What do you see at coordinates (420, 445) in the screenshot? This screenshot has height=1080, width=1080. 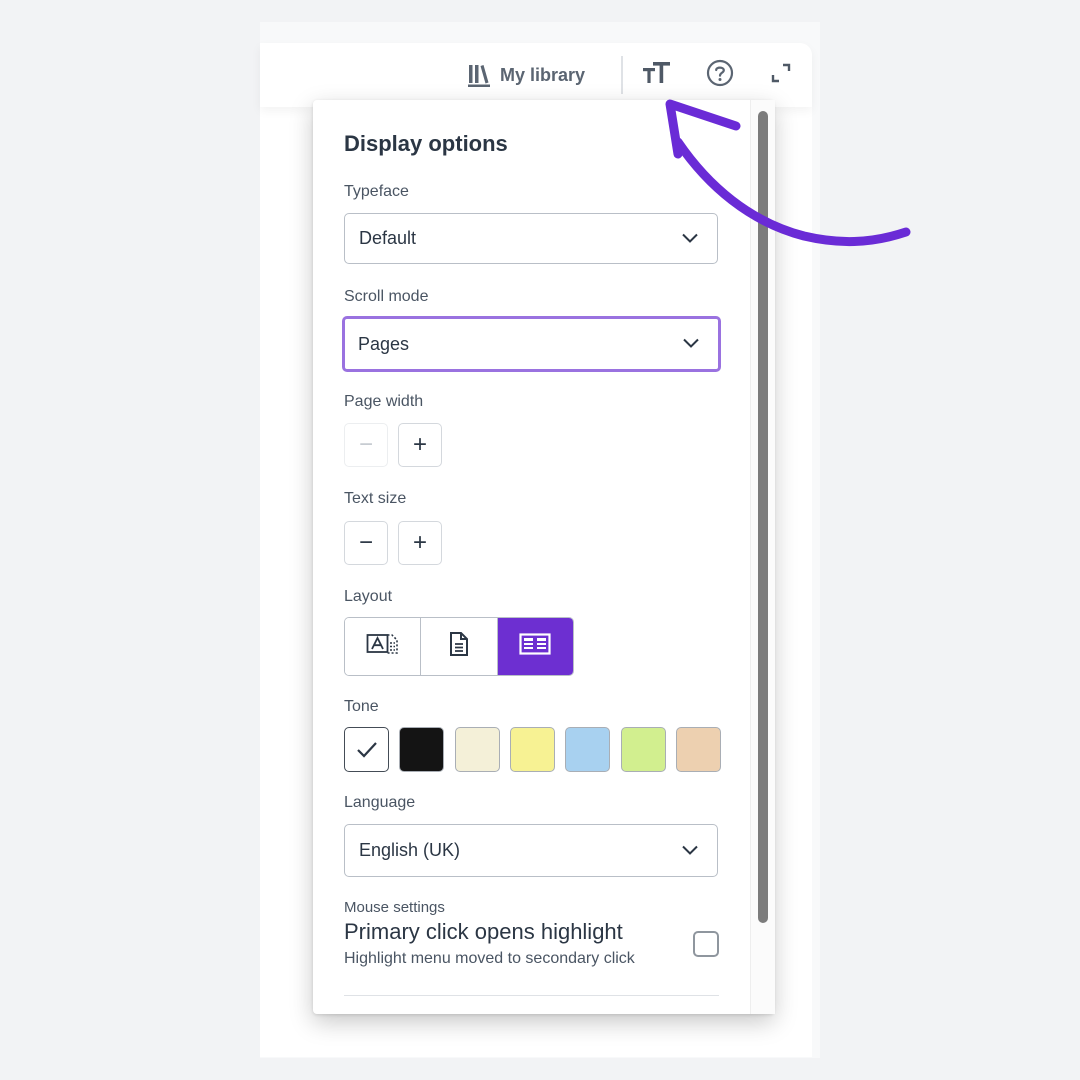 I see `page-width-increase-button: +` at bounding box center [420, 445].